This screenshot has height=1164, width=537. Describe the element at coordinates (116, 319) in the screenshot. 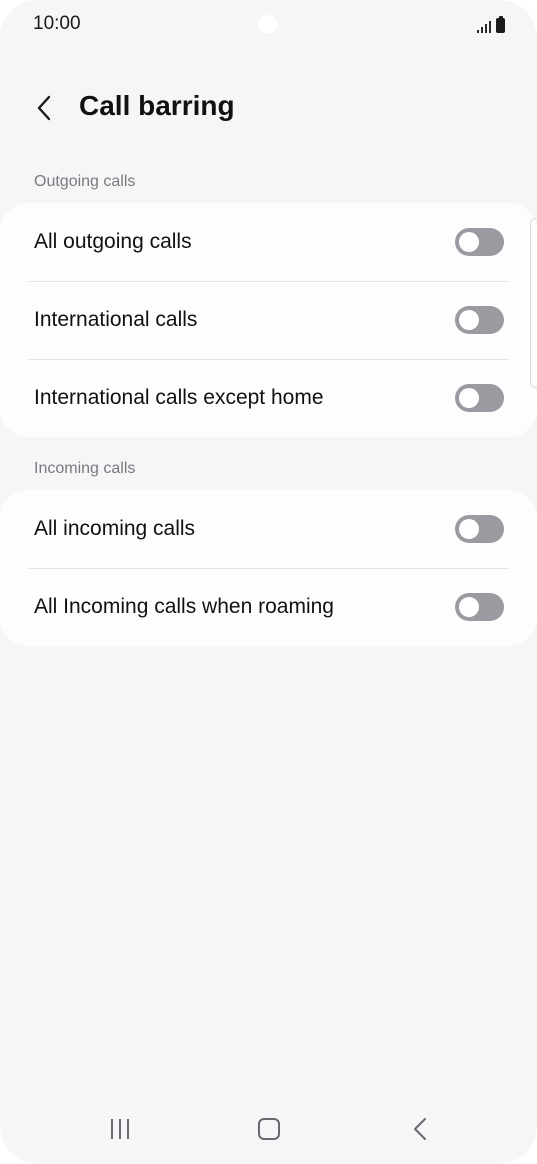

I see `setting-label: International calls` at that location.